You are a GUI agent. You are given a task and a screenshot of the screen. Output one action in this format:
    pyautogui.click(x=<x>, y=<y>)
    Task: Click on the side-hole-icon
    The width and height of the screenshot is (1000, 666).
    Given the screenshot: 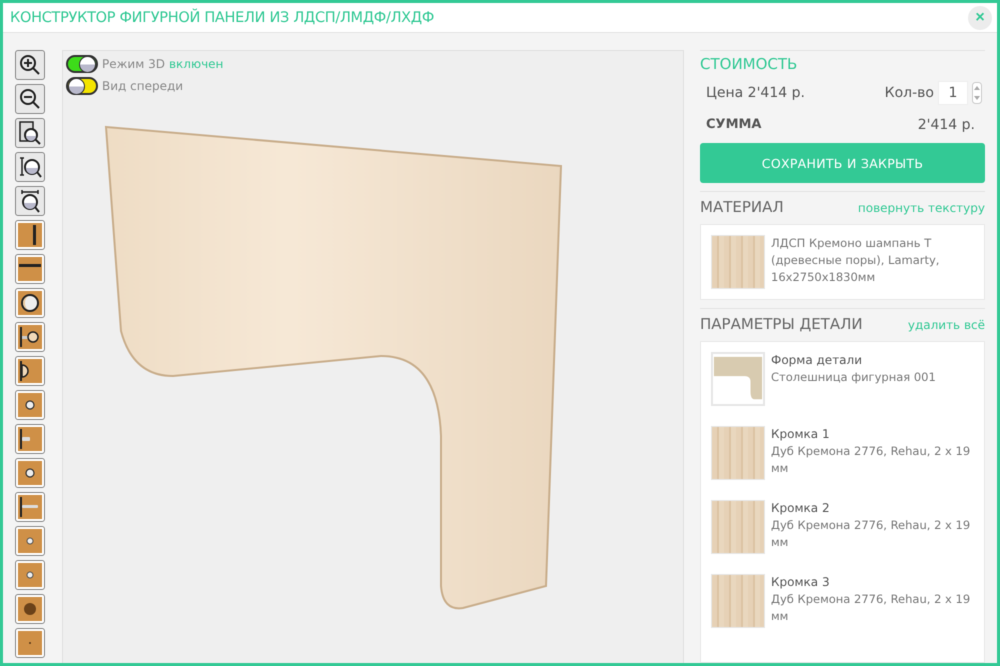 What is the action you would take?
    pyautogui.click(x=30, y=337)
    